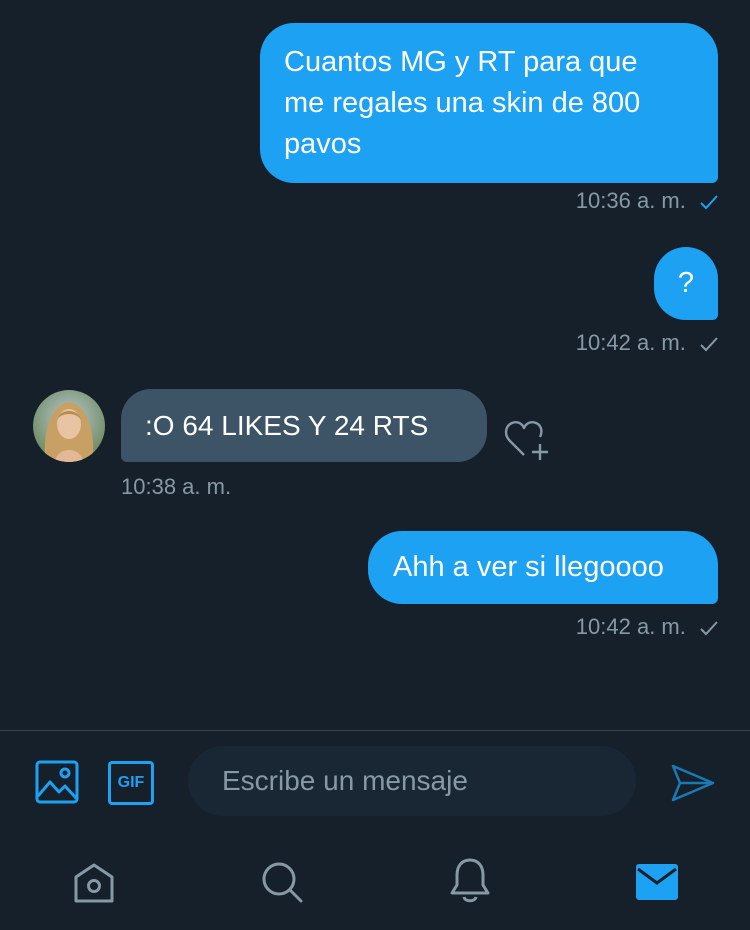 Image resolution: width=750 pixels, height=930 pixels. I want to click on message-timestamp: 10:36 a. m., so click(647, 201).